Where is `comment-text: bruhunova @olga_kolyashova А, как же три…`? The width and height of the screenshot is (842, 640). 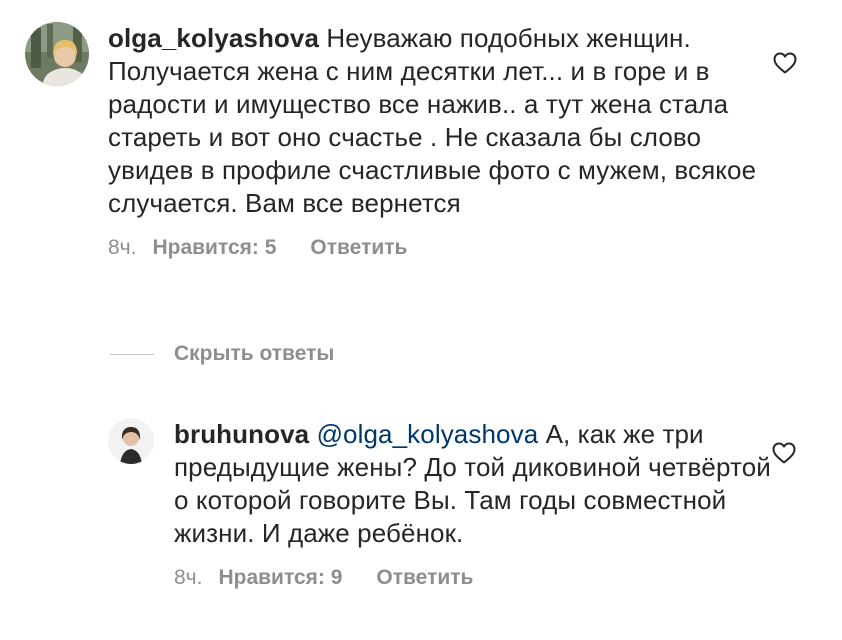 comment-text: bruhunova @olga_kolyashova А, как же три… is located at coordinates (474, 484).